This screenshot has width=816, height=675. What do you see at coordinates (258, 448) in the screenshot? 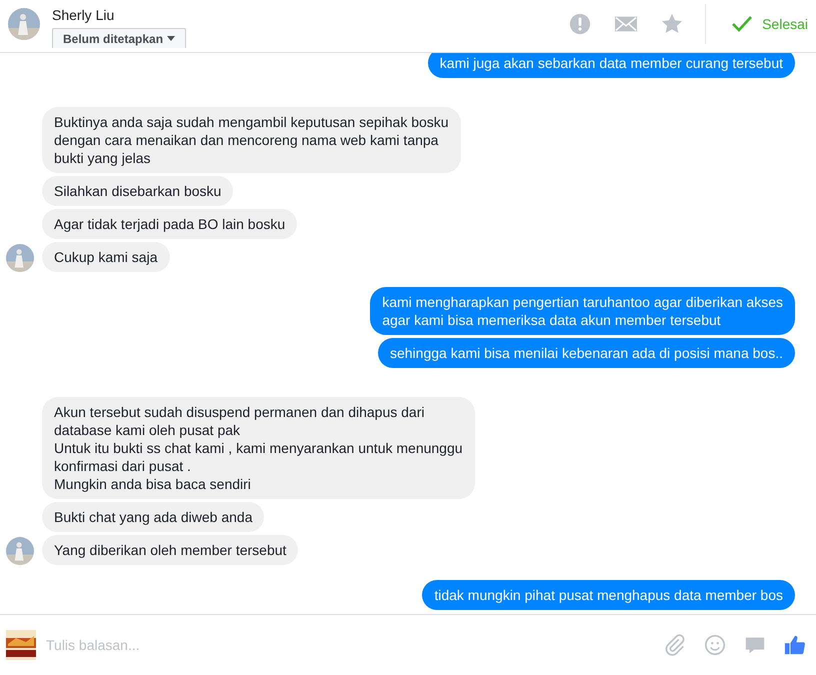
I see `message-bubble: Akun tersebut sudah disuspend permanen dan dihapus dari database kami oleh pusat pak Untuk itu bukti ss chat kami , kami menyarankan untuk menunggu konfirmasi dari pusat . Mungkin anda bisa baca sendiri` at bounding box center [258, 448].